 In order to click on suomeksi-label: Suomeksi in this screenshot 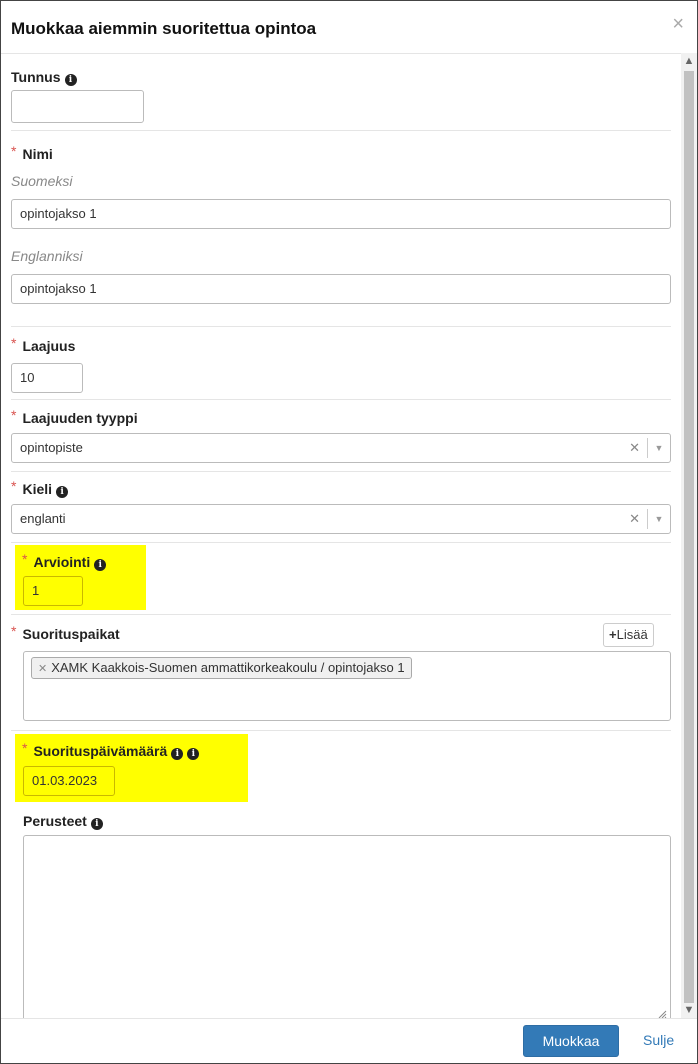, I will do `click(42, 181)`.